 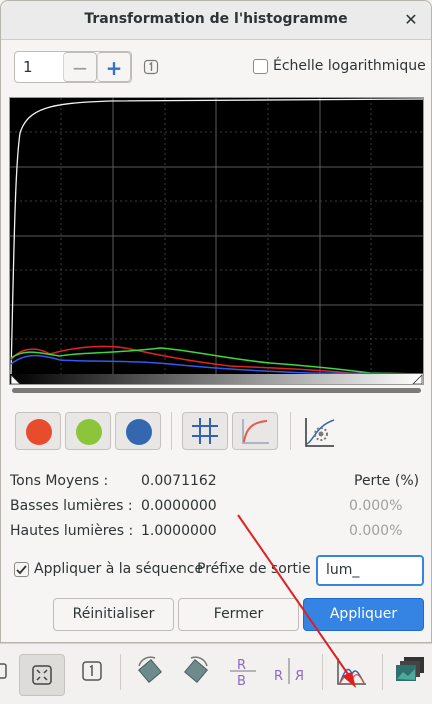 I want to click on channel-spin-value: 1, so click(x=28, y=67).